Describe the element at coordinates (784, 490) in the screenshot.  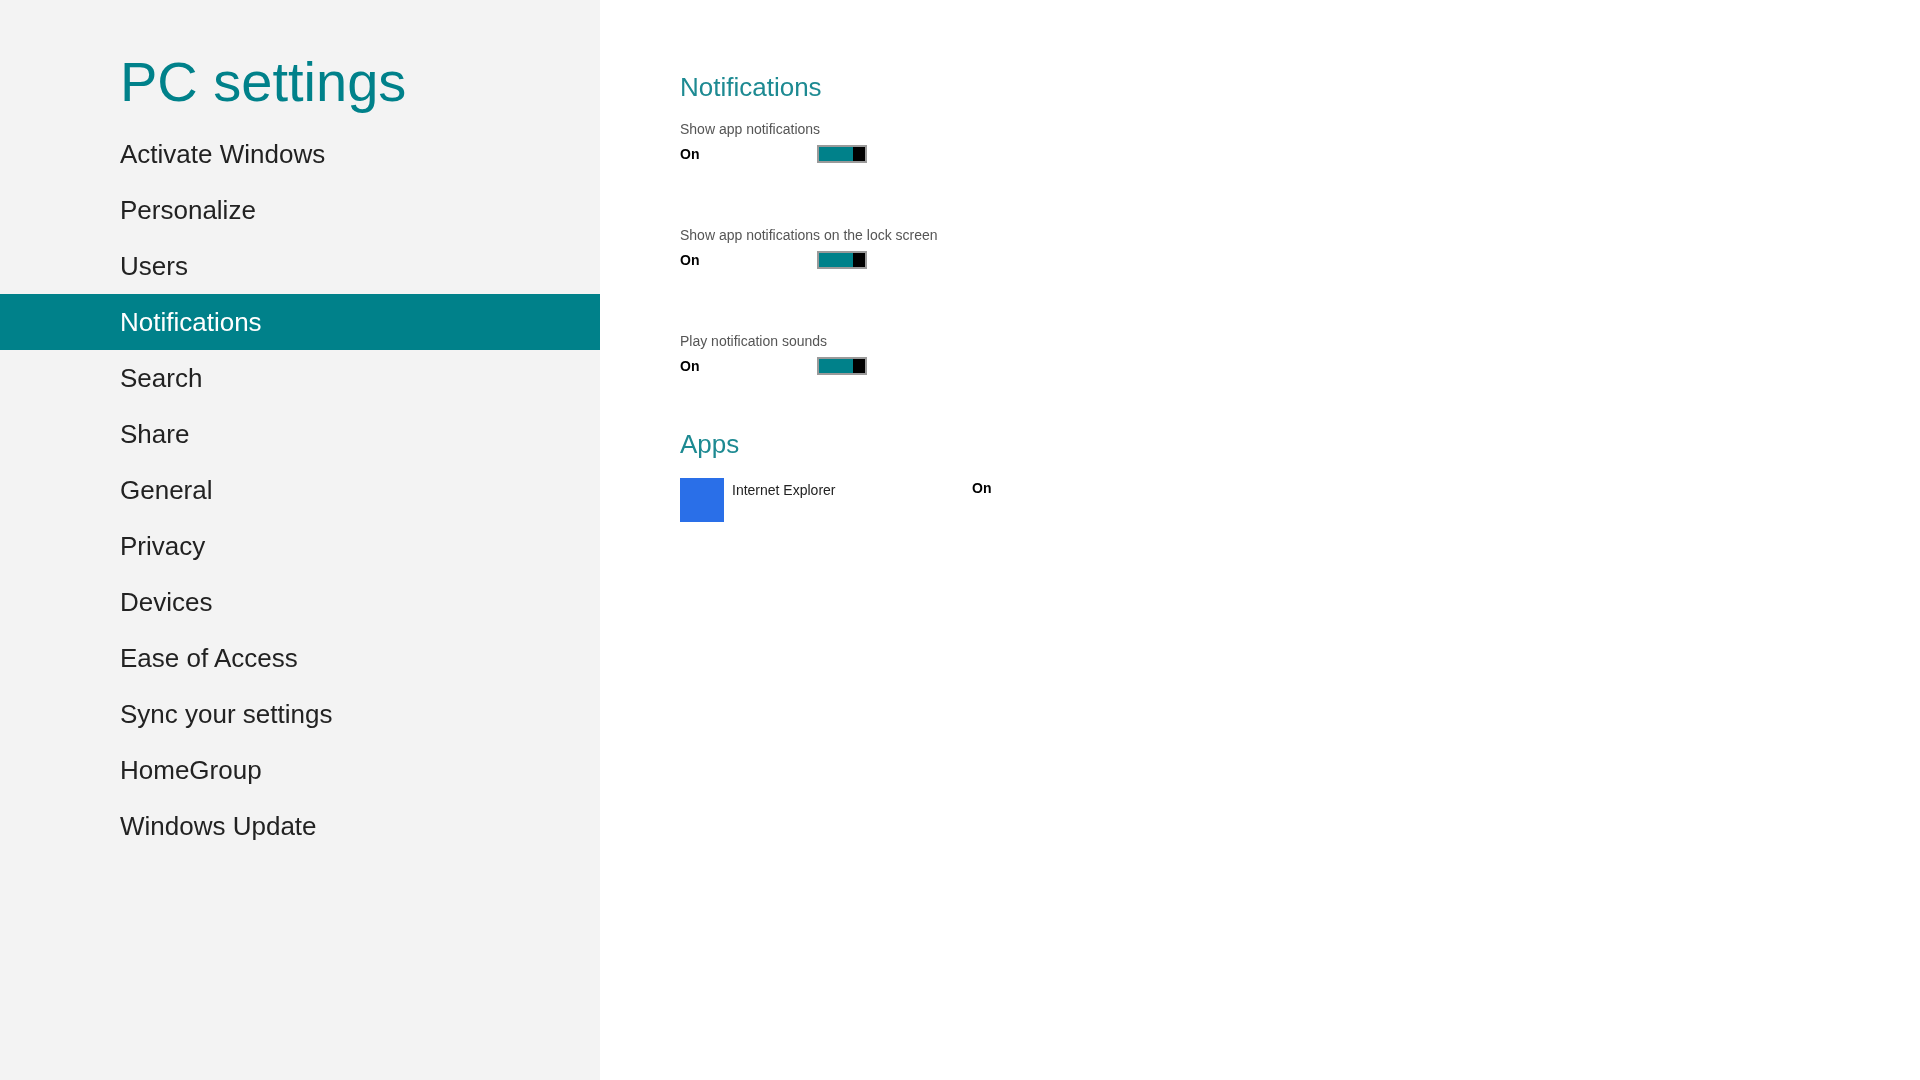
I see `app-name: Internet Explorer` at that location.